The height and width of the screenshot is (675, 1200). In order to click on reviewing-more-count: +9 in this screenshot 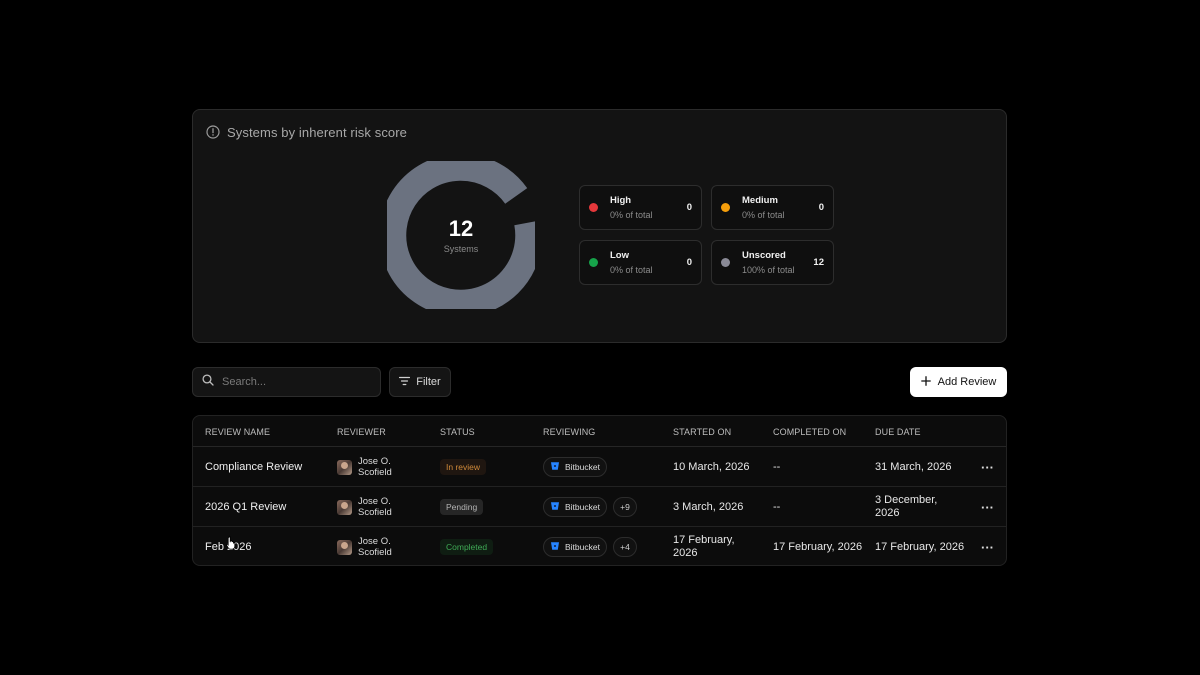, I will do `click(624, 507)`.